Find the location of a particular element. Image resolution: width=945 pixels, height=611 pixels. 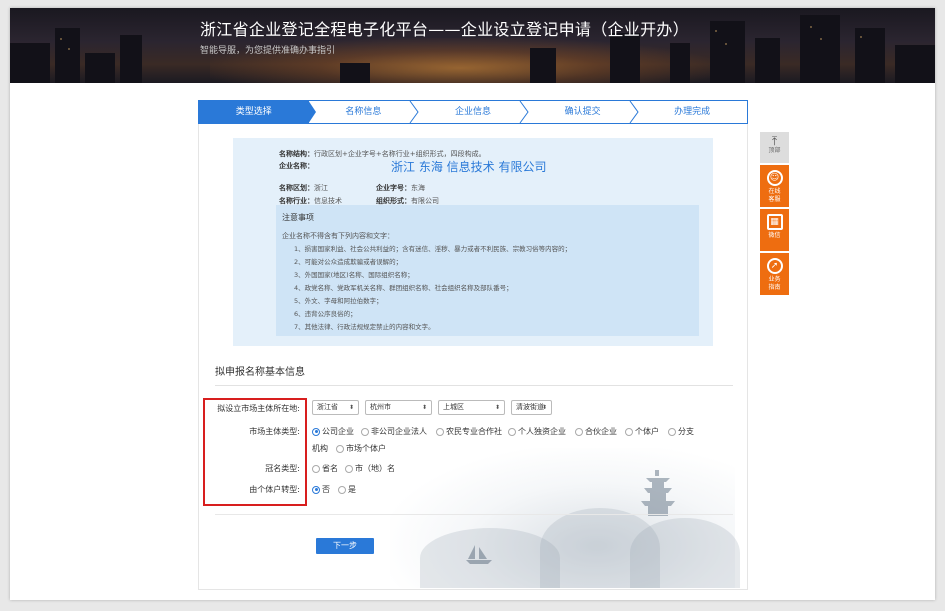

company-name: 浙江 东海 信息技术 有限公司 is located at coordinates (469, 167).